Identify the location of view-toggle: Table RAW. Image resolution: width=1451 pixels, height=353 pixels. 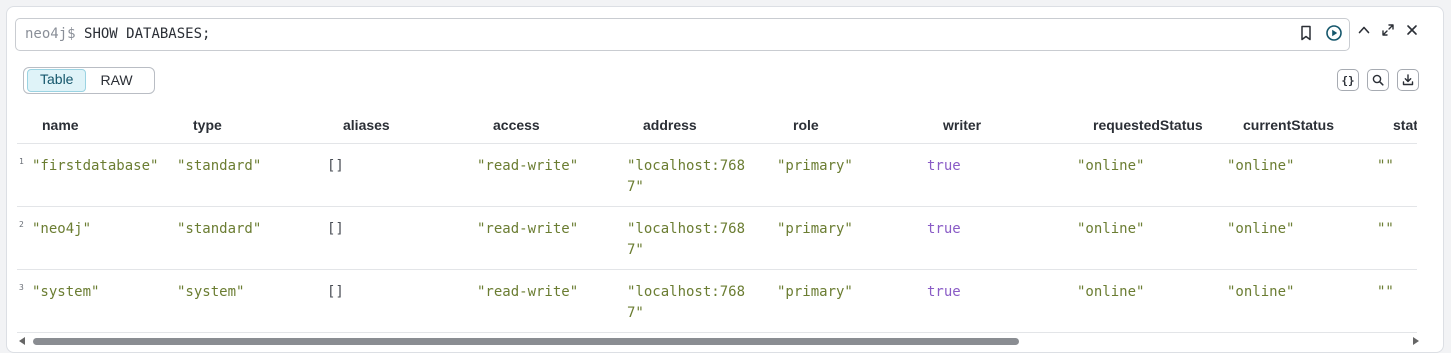
(89, 80).